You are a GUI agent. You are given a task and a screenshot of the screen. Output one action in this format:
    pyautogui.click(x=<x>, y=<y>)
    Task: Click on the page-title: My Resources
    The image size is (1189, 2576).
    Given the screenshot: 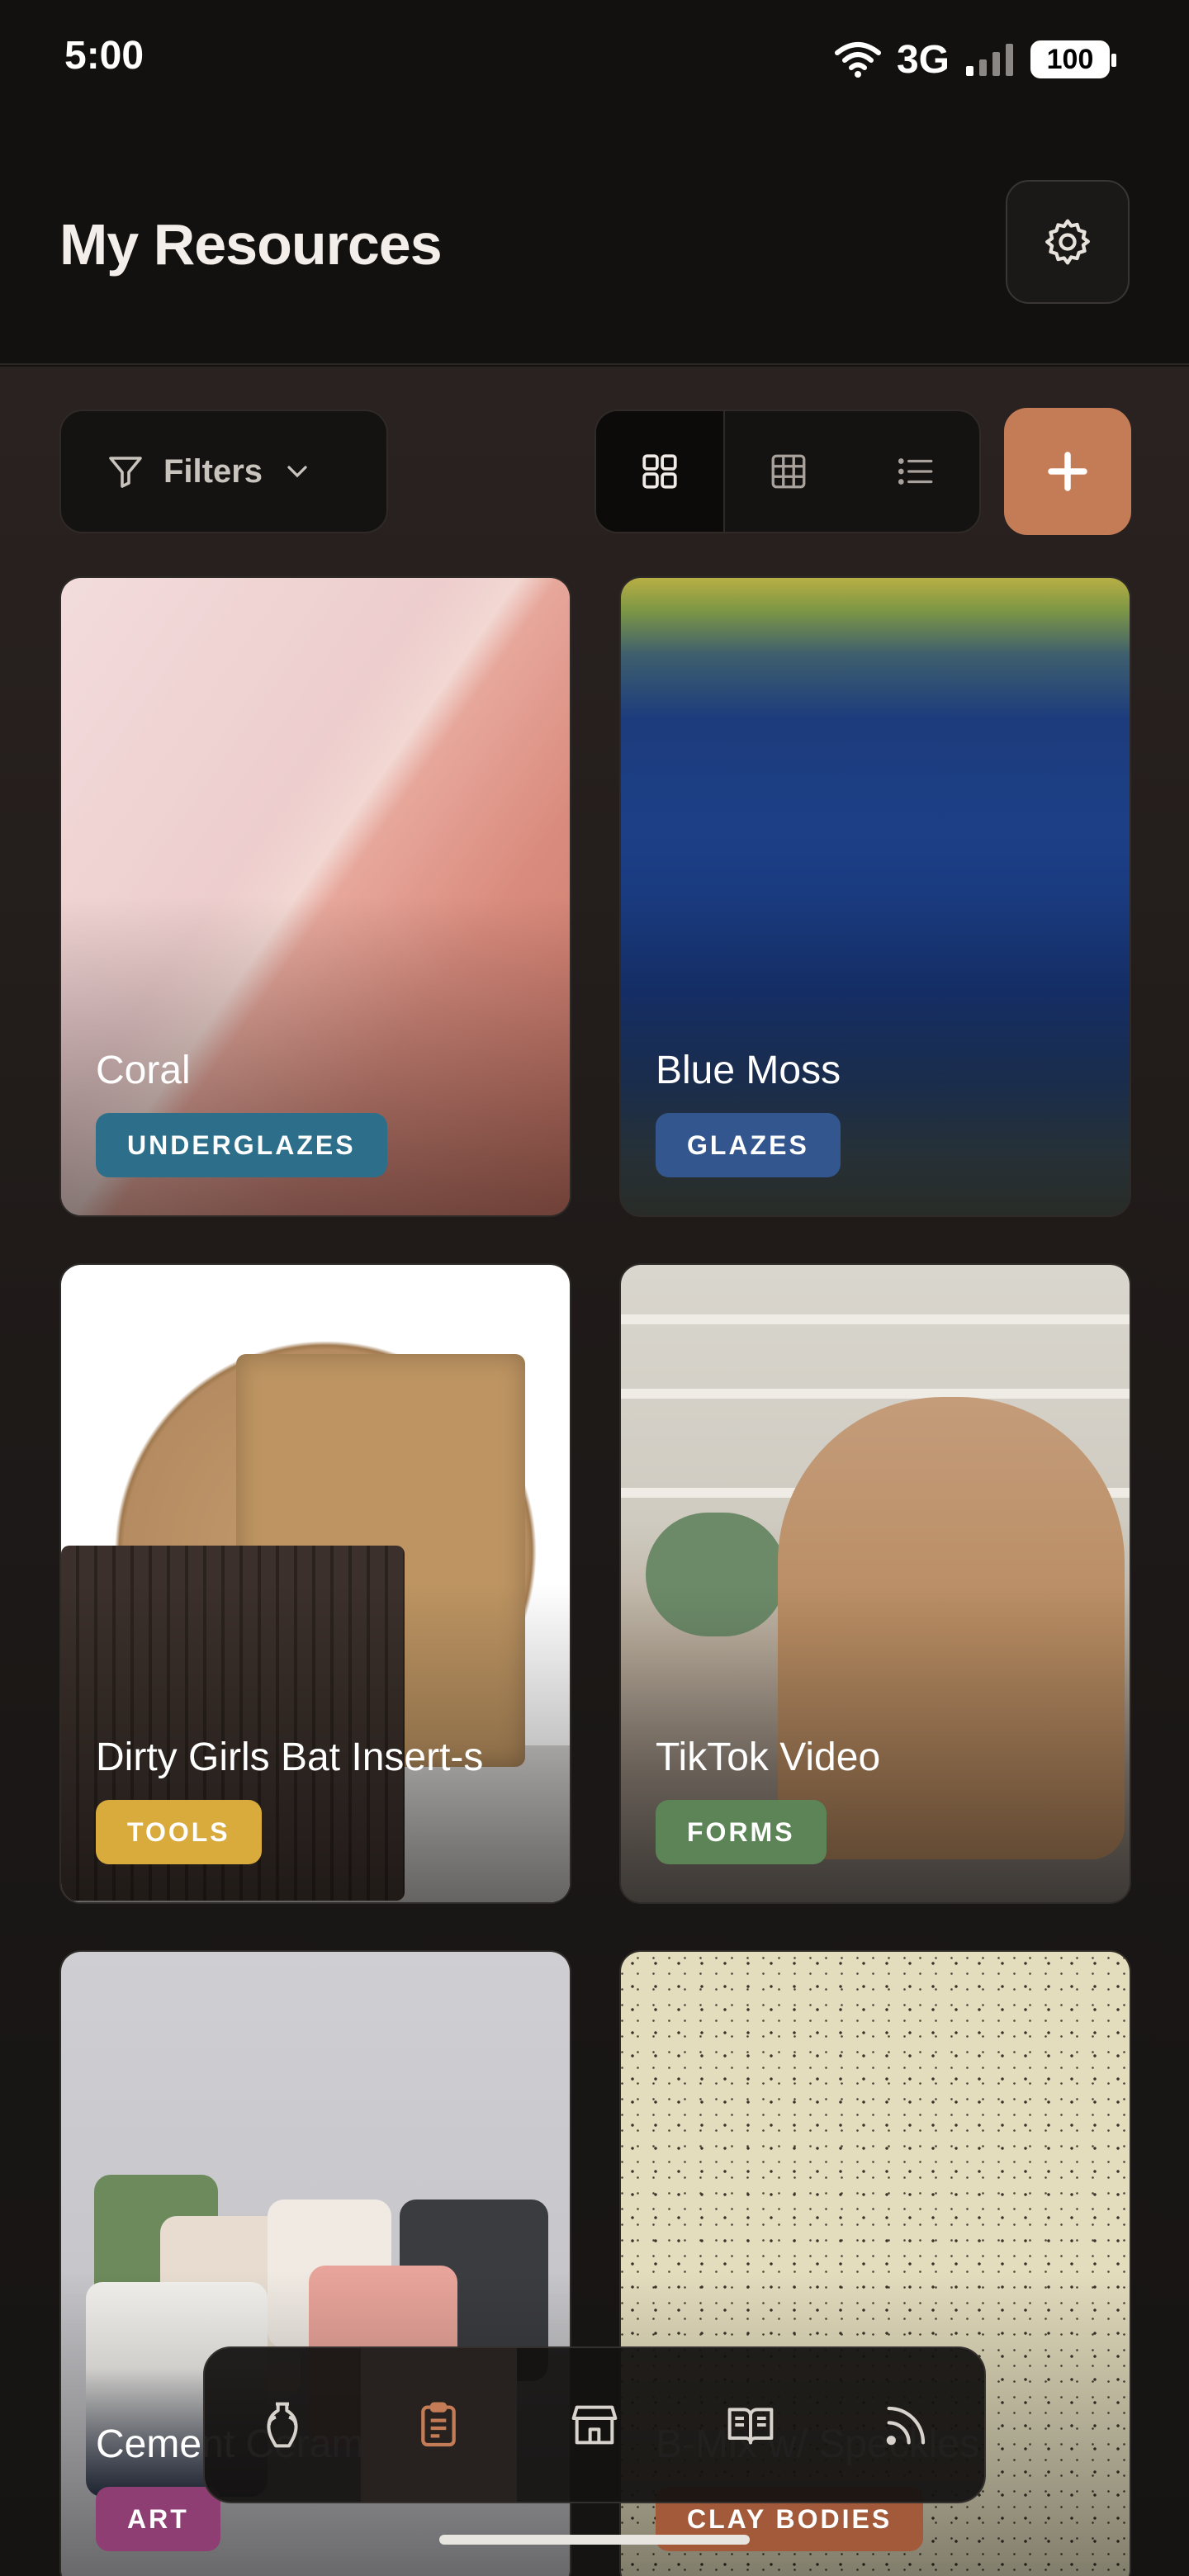 What is the action you would take?
    pyautogui.click(x=251, y=244)
    